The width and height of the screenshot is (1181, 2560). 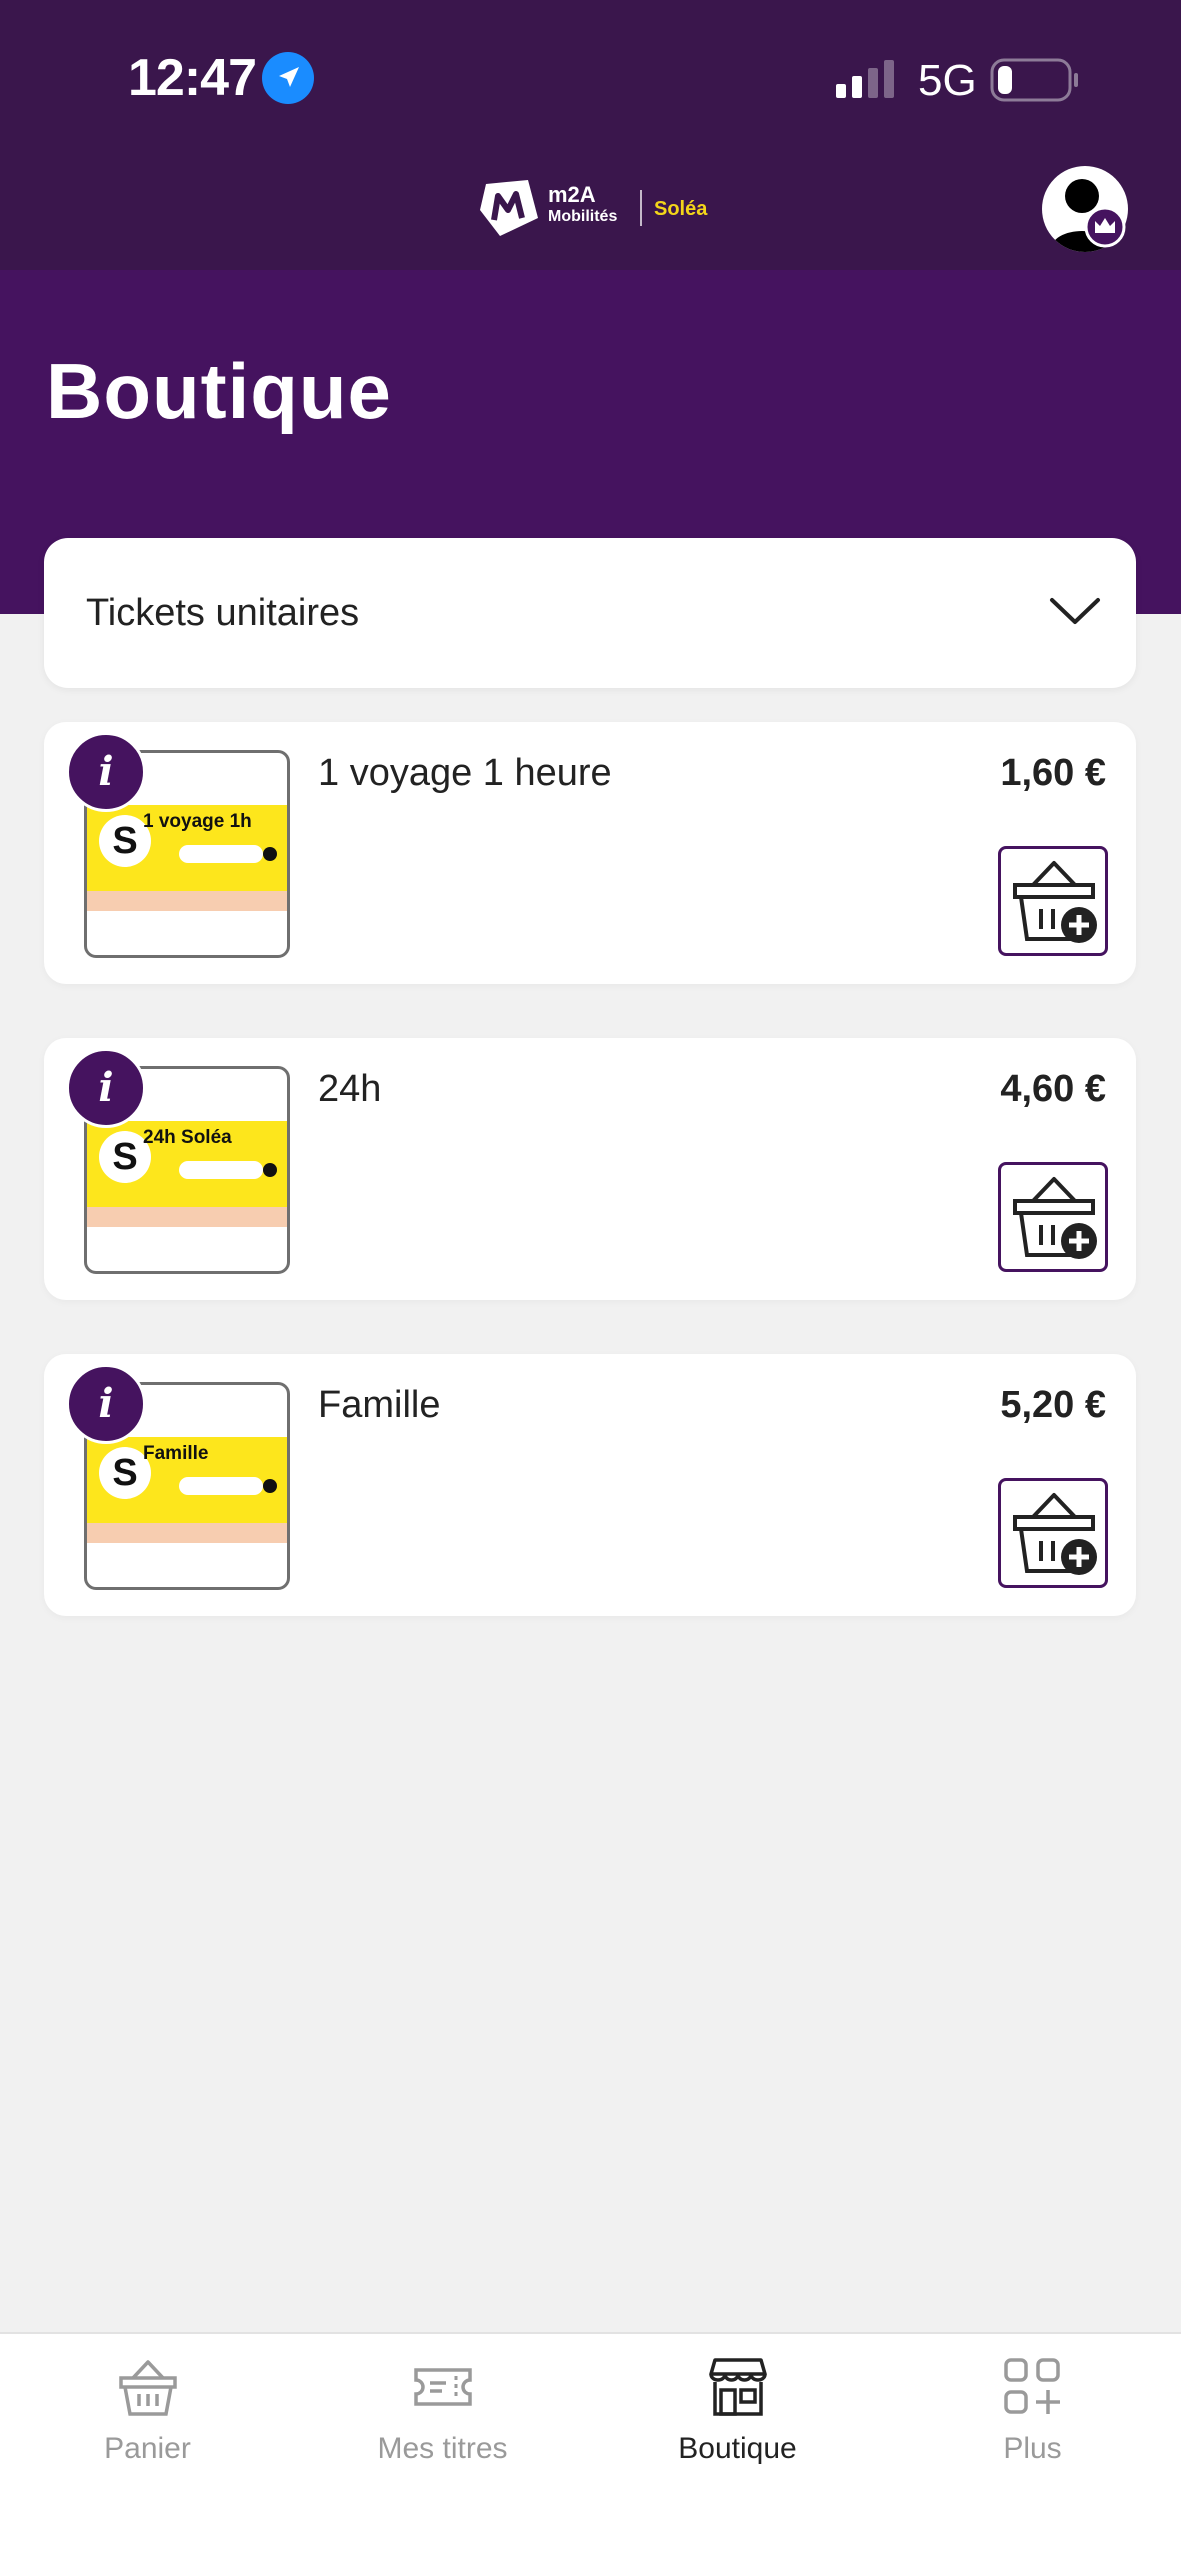 I want to click on chevron-down-icon, so click(x=1075, y=611).